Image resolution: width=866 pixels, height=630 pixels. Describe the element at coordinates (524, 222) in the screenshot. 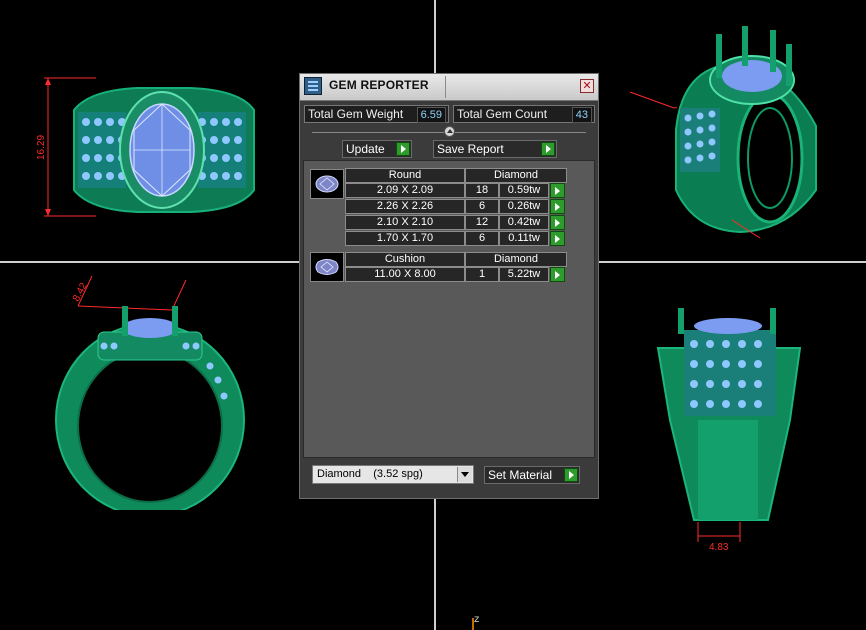

I see `gem-weight-cell: 0.42tw` at that location.